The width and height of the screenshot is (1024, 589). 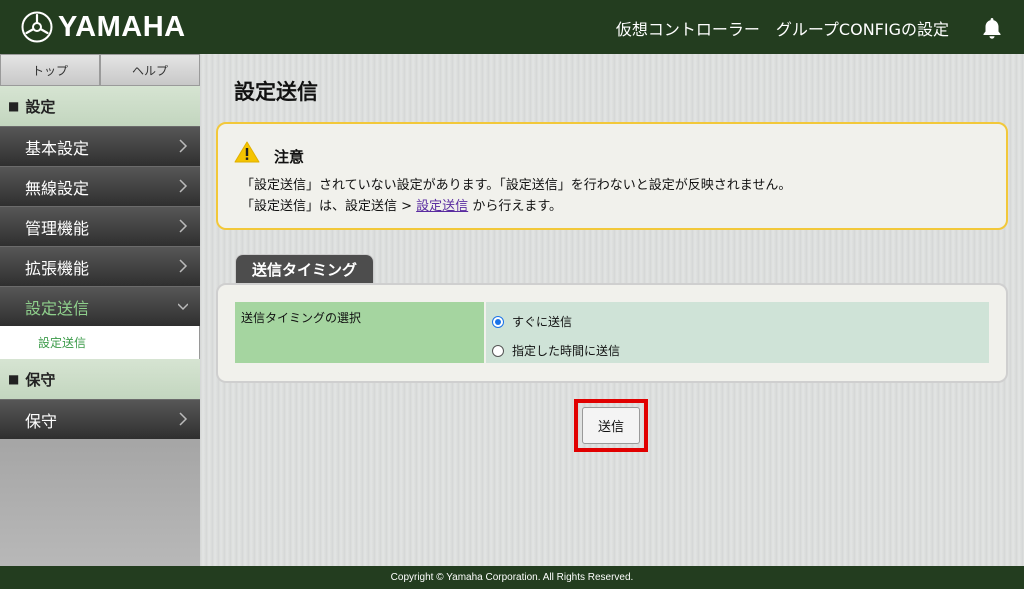 I want to click on sidebar-item-label: 管理機能, so click(x=57, y=228).